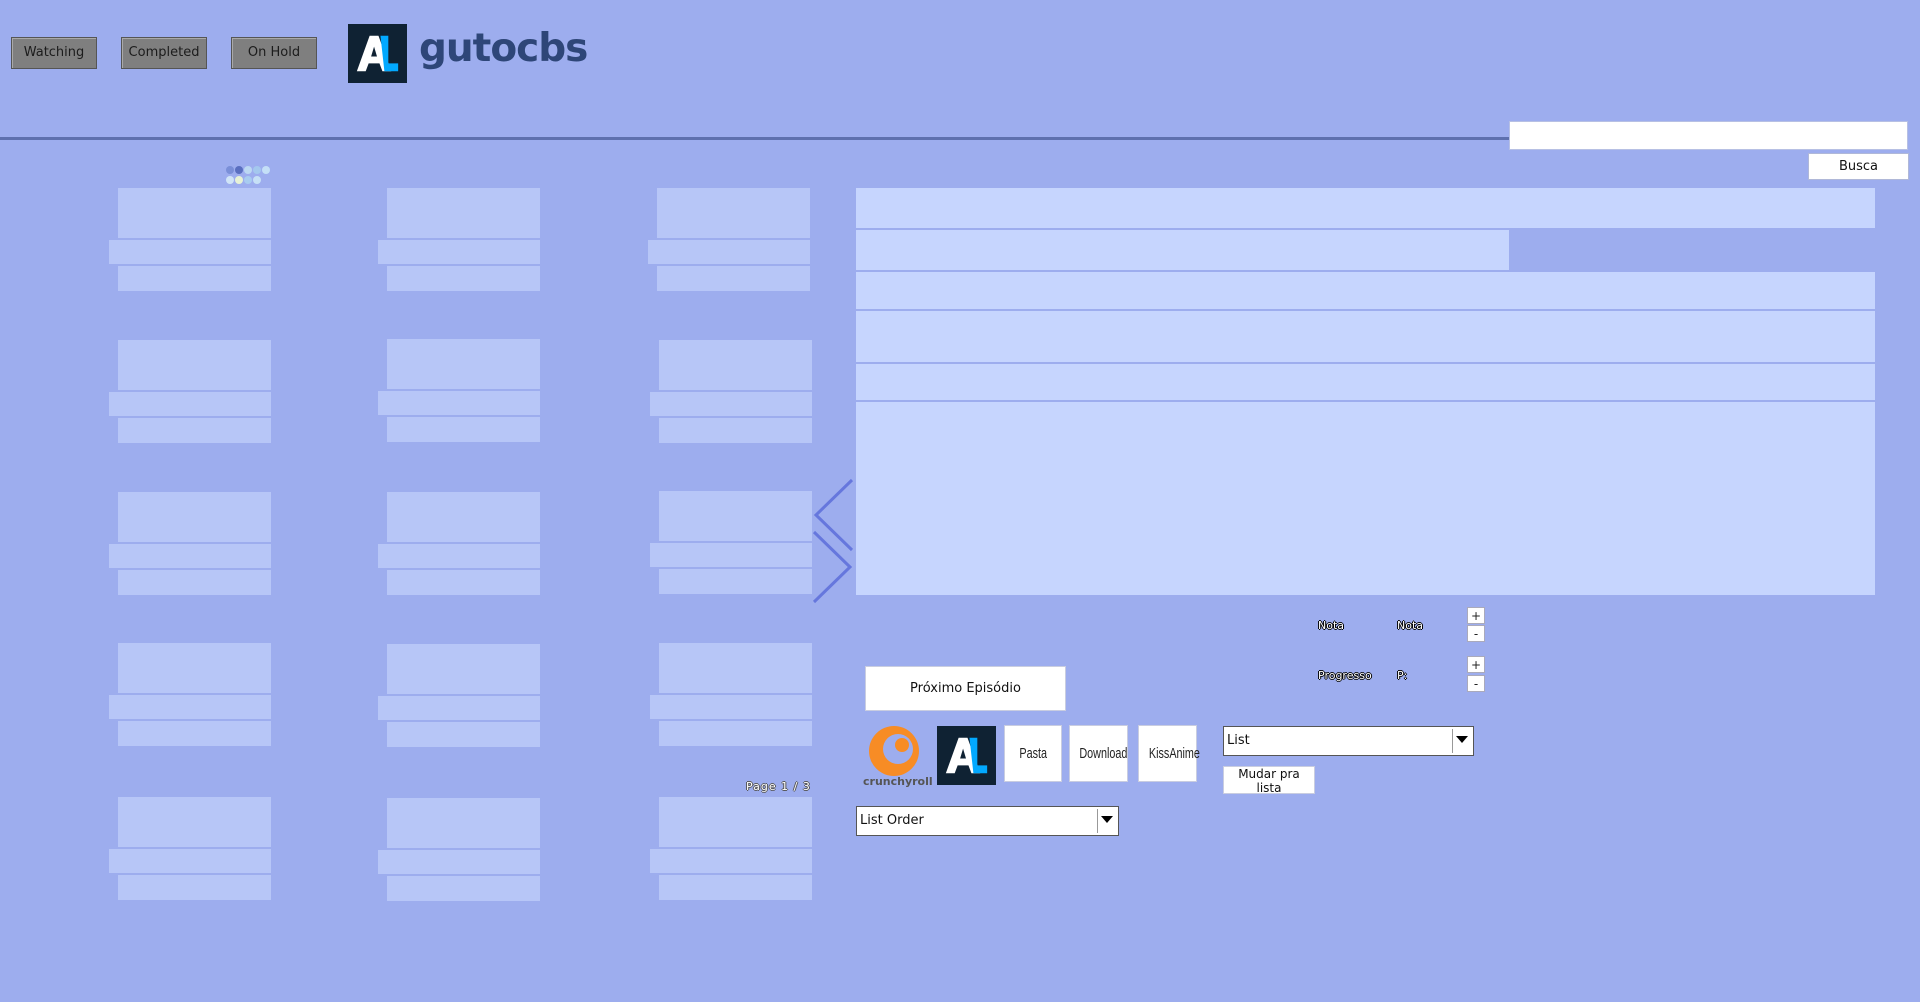  I want to click on progress-decrease-button: -, so click(1476, 683).